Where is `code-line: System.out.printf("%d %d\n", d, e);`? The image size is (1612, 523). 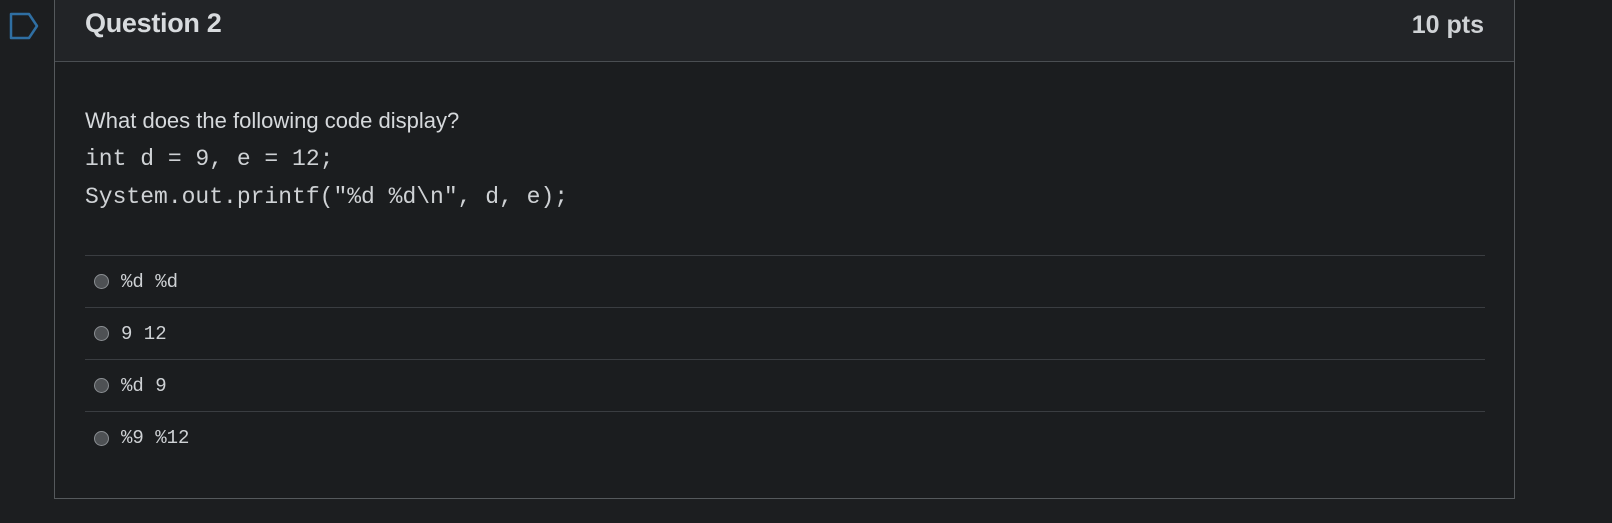 code-line: System.out.printf("%d %d\n", d, e); is located at coordinates (327, 197).